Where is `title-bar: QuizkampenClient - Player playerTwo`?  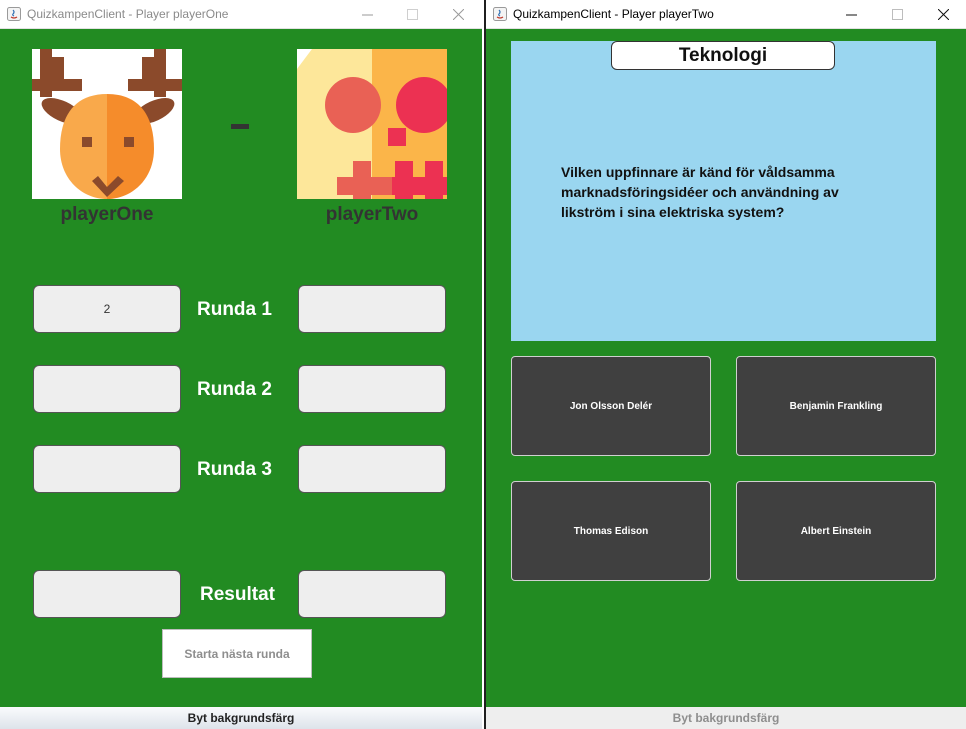 title-bar: QuizkampenClient - Player playerTwo is located at coordinates (726, 14).